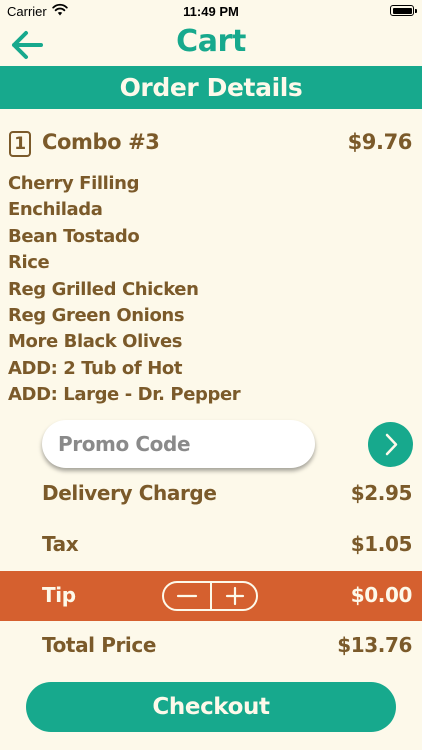 This screenshot has width=422, height=750. What do you see at coordinates (381, 493) in the screenshot?
I see `delivery-charge-value: $2.95` at bounding box center [381, 493].